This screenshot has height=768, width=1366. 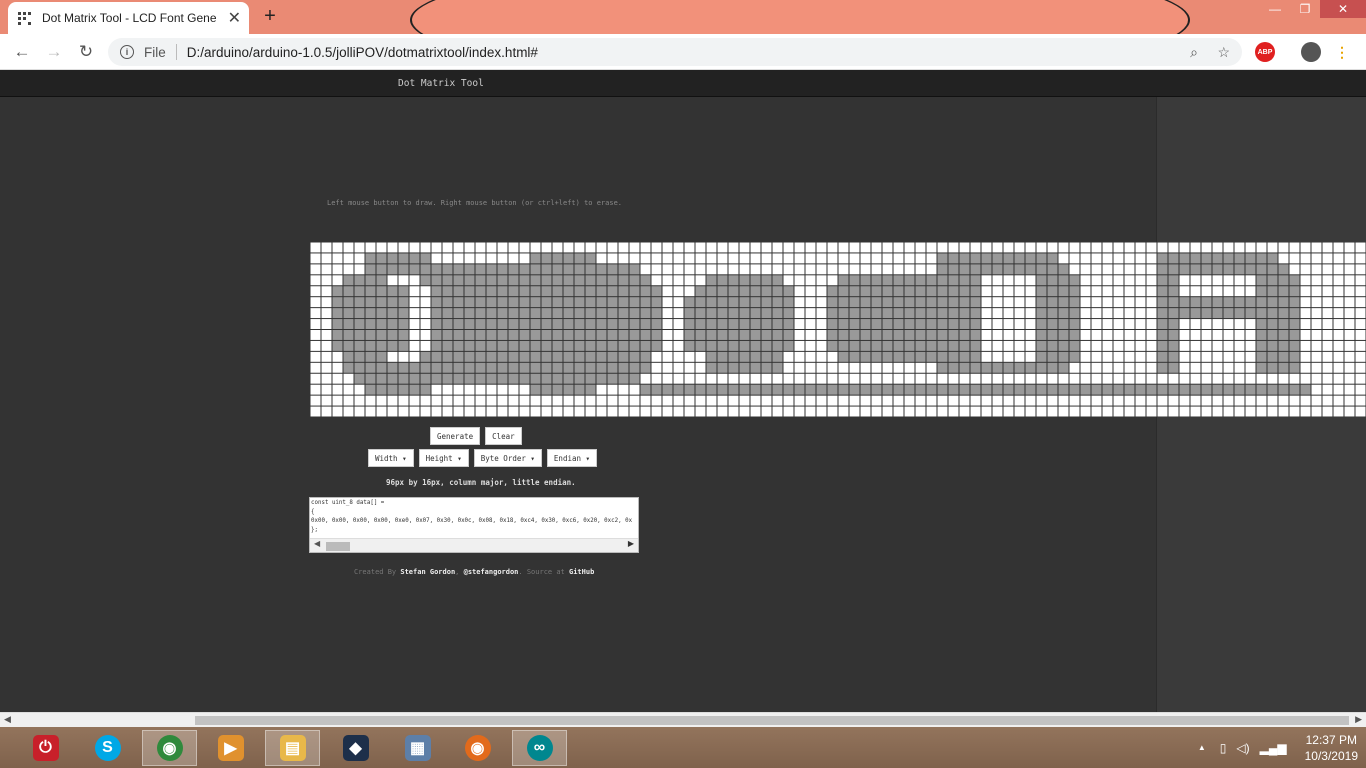 What do you see at coordinates (581, 572) in the screenshot?
I see `github-link: GitHub` at bounding box center [581, 572].